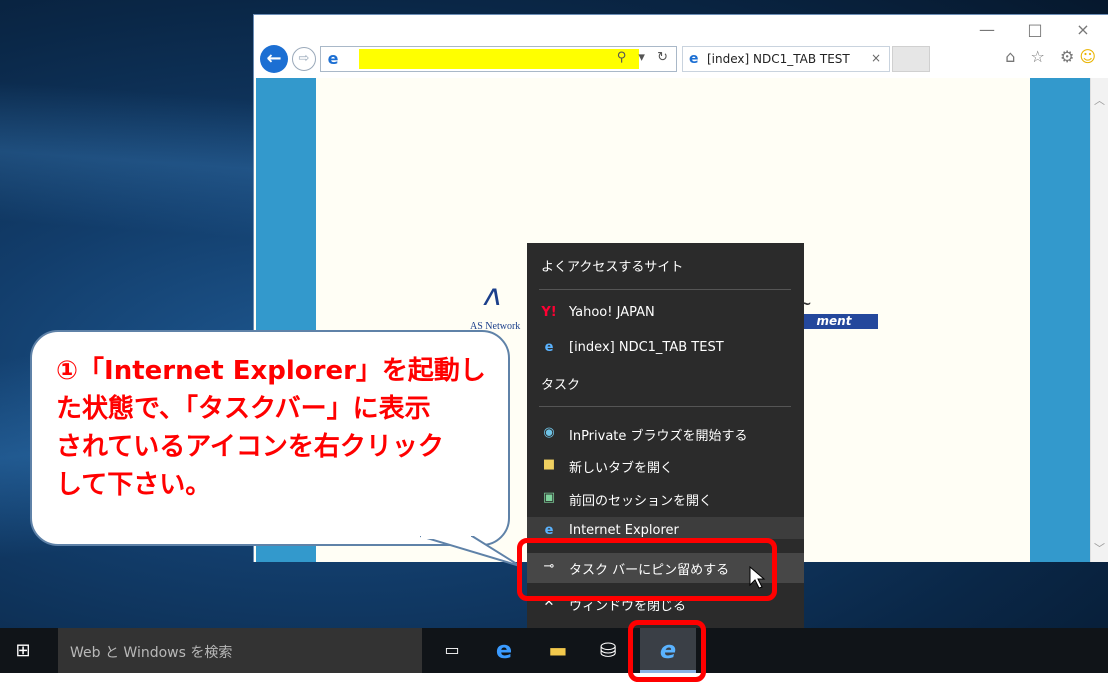 The height and width of the screenshot is (687, 1108). What do you see at coordinates (612, 312) in the screenshot?
I see `jumplist-item-label: Yahoo! JAPAN` at bounding box center [612, 312].